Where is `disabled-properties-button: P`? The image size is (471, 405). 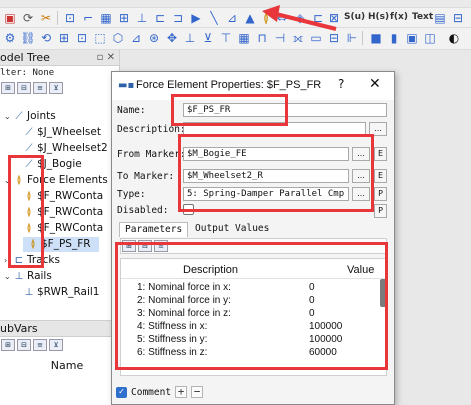 disabled-properties-button: P is located at coordinates (380, 211).